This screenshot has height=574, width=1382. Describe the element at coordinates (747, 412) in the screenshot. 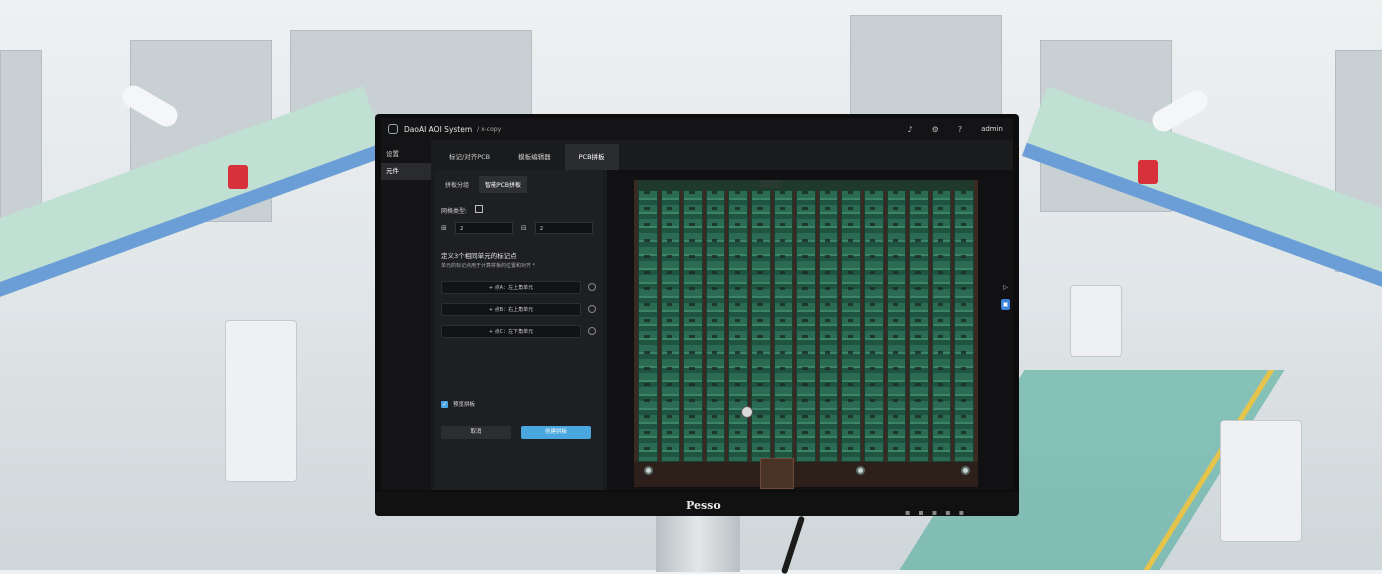

I see `cursor-marker-icon` at that location.